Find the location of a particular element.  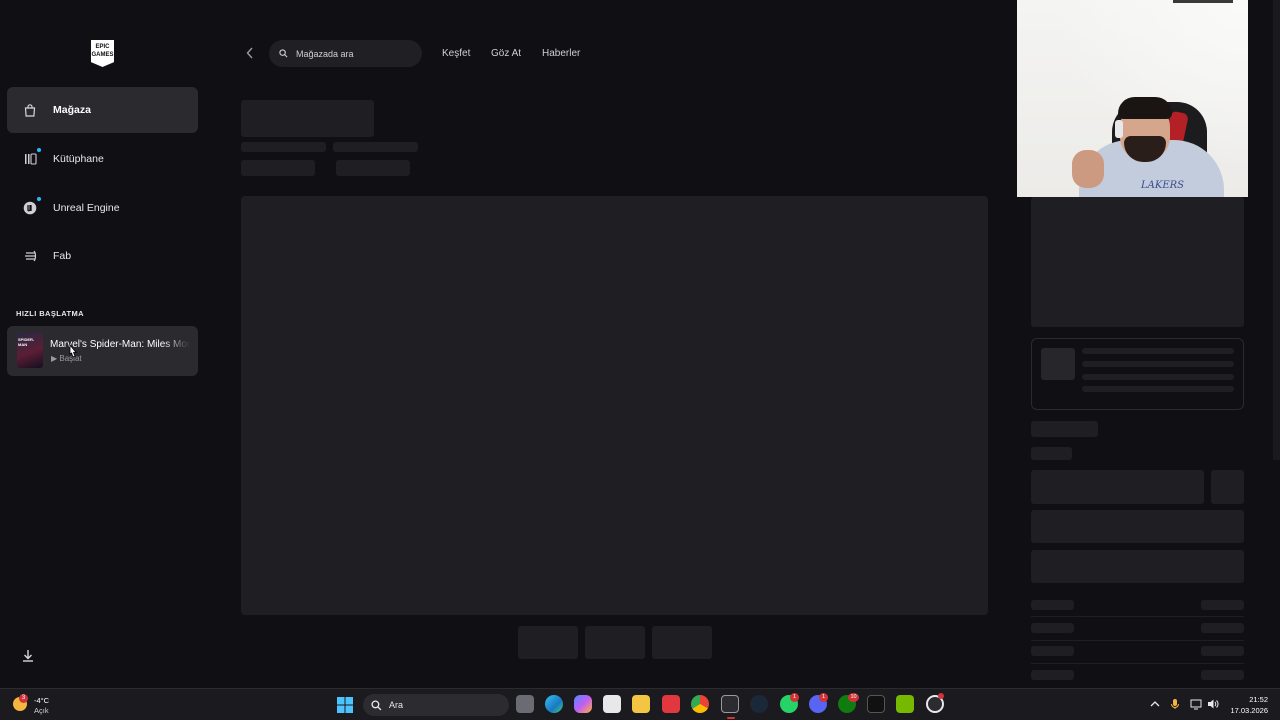

nav-link-discover: Keşfet is located at coordinates (456, 53).